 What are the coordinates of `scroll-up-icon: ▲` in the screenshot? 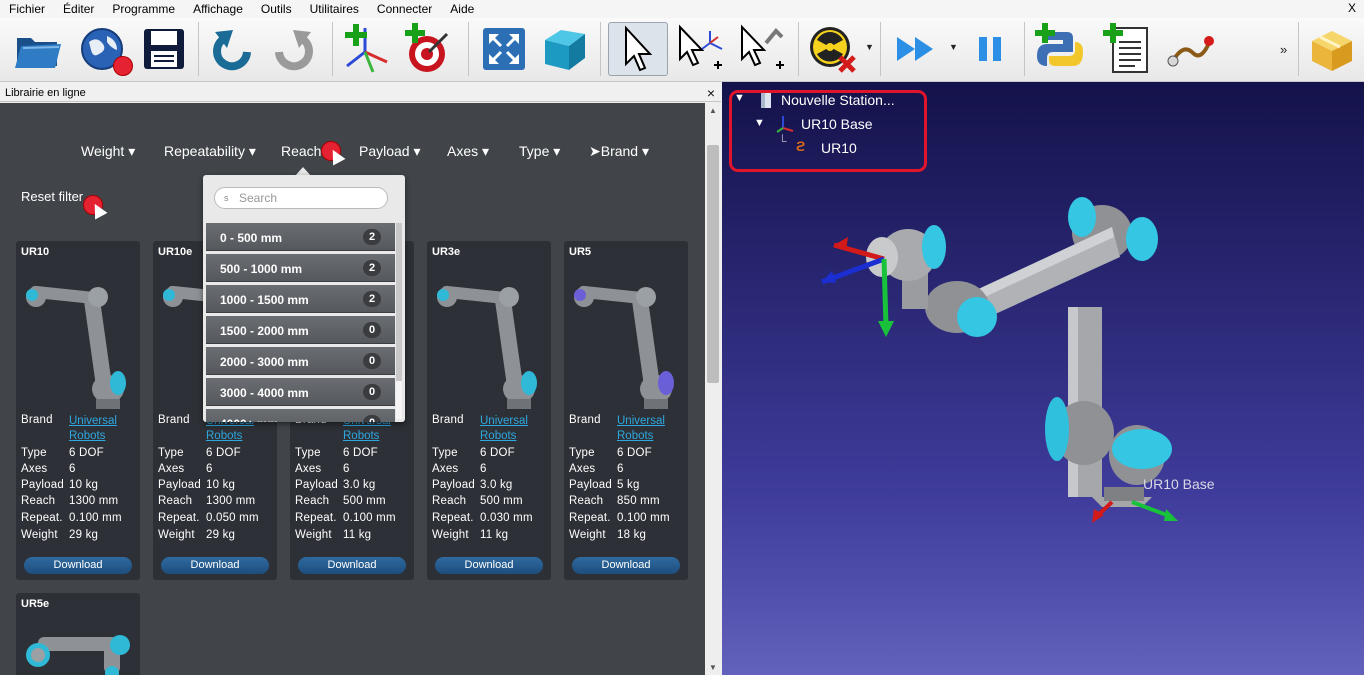 It's located at (713, 110).